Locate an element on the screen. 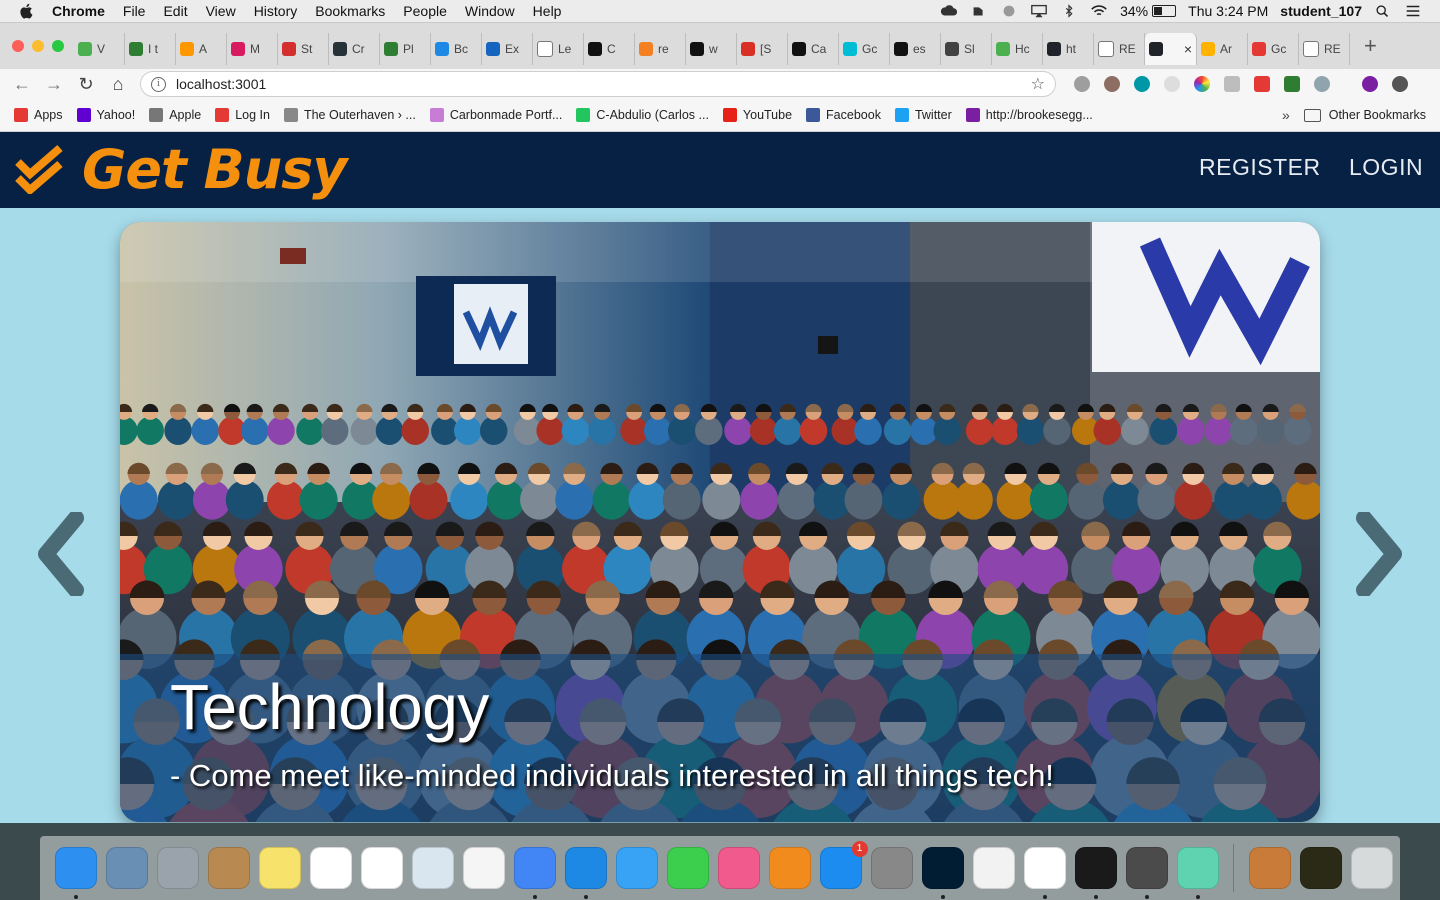 The width and height of the screenshot is (1440, 900). close-tab-icon: × is located at coordinates (1188, 49).